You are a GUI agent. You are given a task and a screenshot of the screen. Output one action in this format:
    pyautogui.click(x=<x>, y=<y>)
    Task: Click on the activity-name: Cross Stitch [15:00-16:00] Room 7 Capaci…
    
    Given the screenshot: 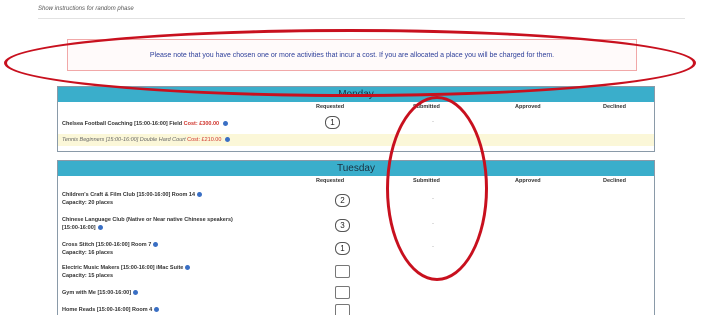 What is the action you would take?
    pyautogui.click(x=110, y=249)
    